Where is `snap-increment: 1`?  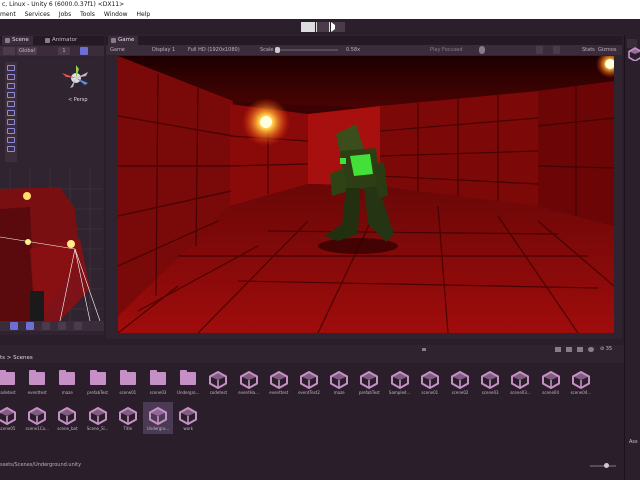 snap-increment: 1 is located at coordinates (64, 51).